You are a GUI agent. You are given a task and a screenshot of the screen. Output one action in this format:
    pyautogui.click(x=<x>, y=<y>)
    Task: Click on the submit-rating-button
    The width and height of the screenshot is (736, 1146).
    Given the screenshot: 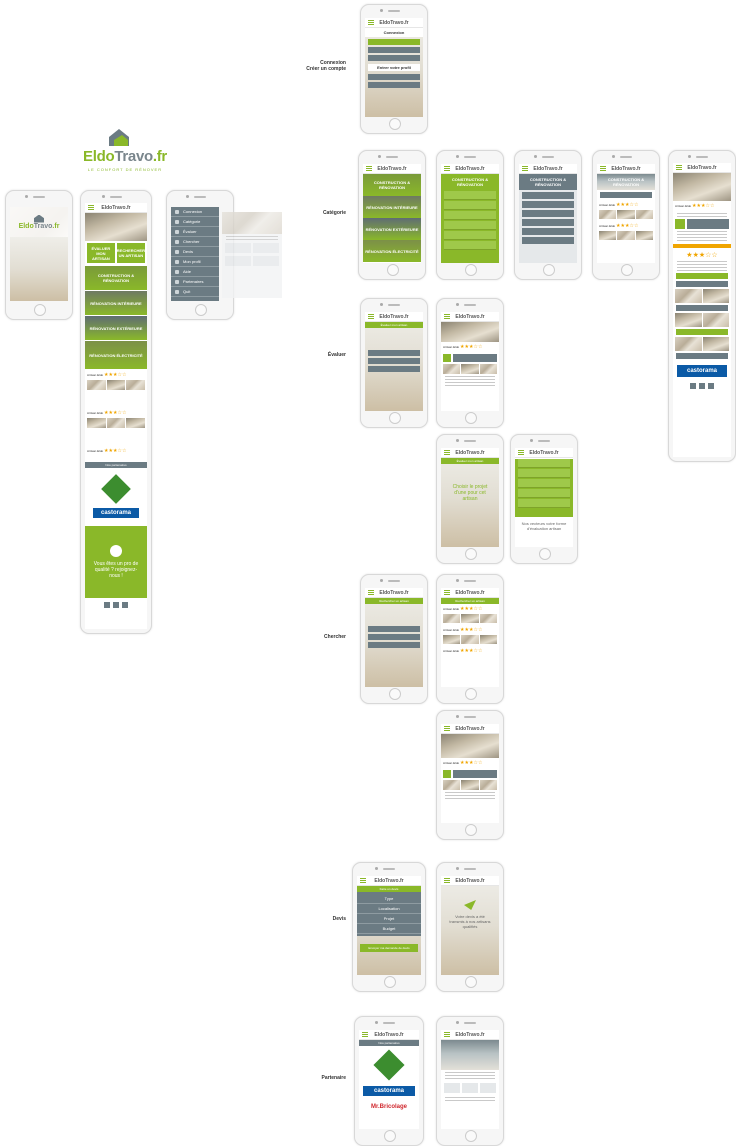 What is the action you would take?
    pyautogui.click(x=702, y=276)
    